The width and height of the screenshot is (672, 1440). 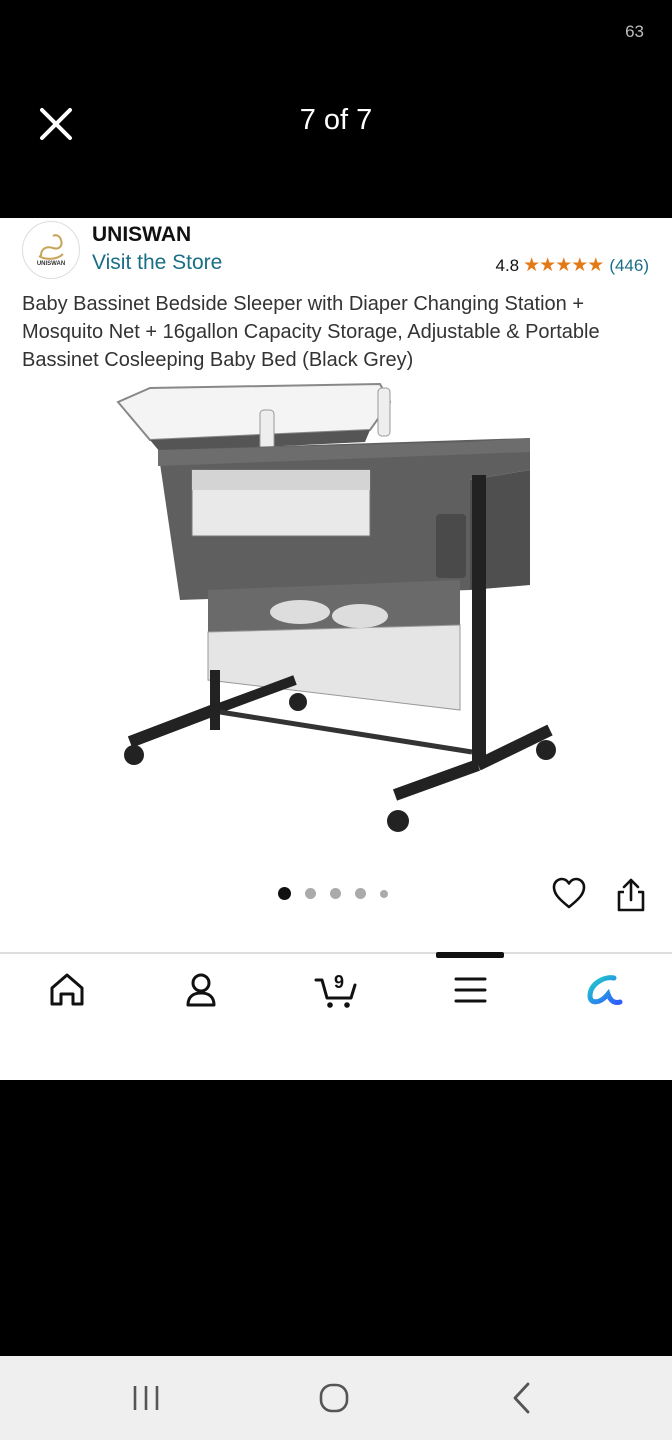 I want to click on back-button, so click(x=522, y=1398).